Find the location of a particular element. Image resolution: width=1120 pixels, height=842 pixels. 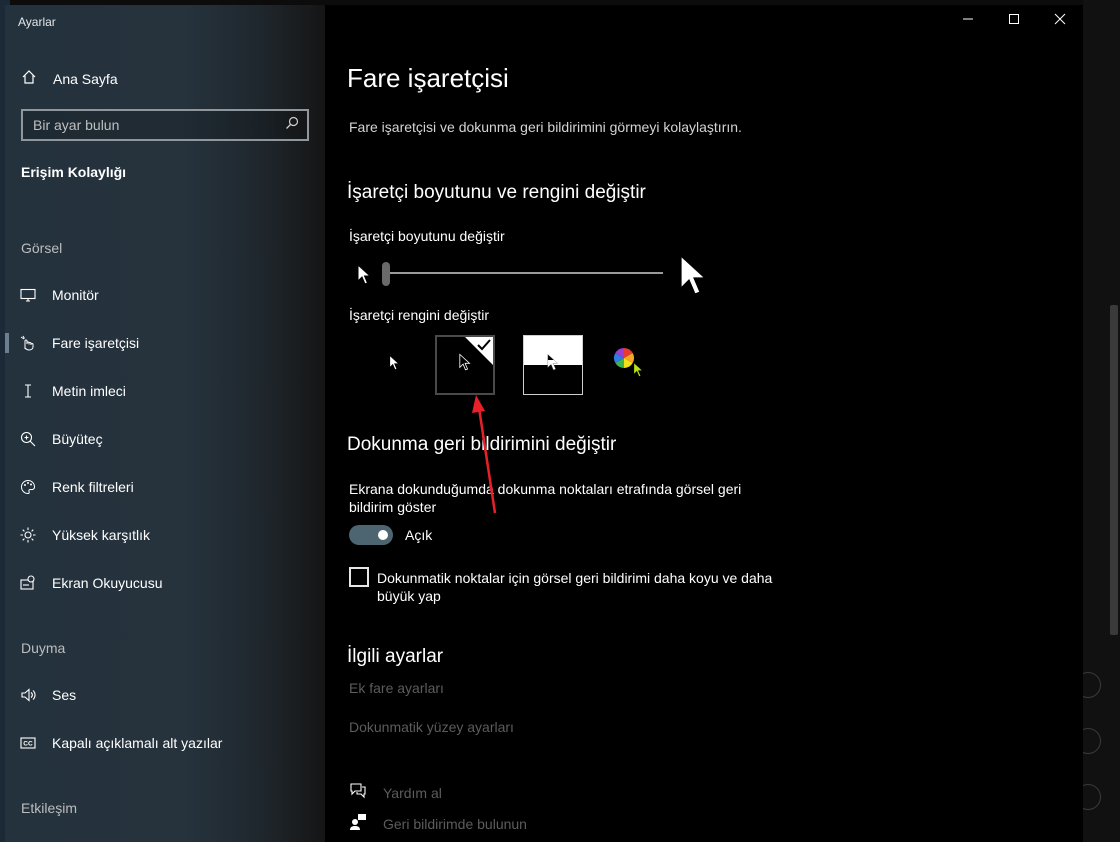

group-title-visual: Görsel is located at coordinates (42, 248).